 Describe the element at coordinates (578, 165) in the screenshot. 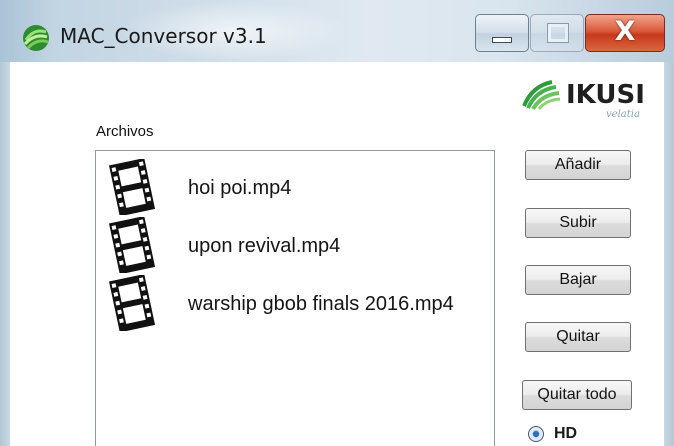

I see `add-button: Añadir` at that location.